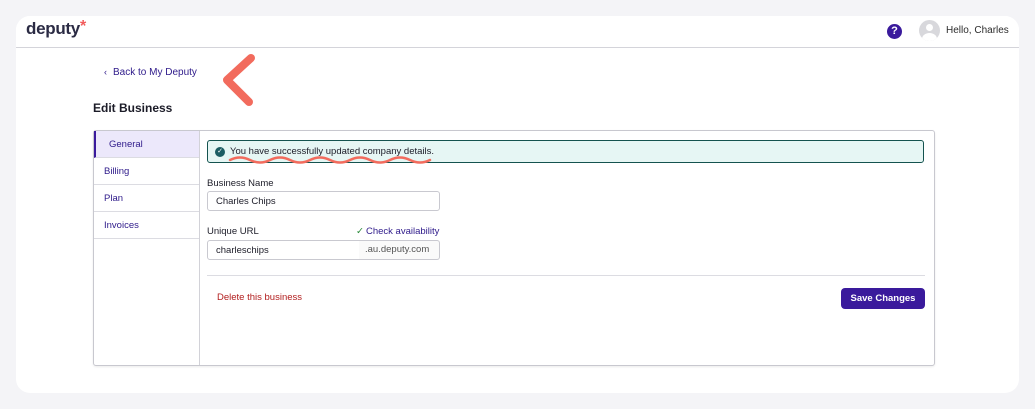 This screenshot has width=1035, height=409. I want to click on sidebar-item-plan: Plan, so click(146, 198).